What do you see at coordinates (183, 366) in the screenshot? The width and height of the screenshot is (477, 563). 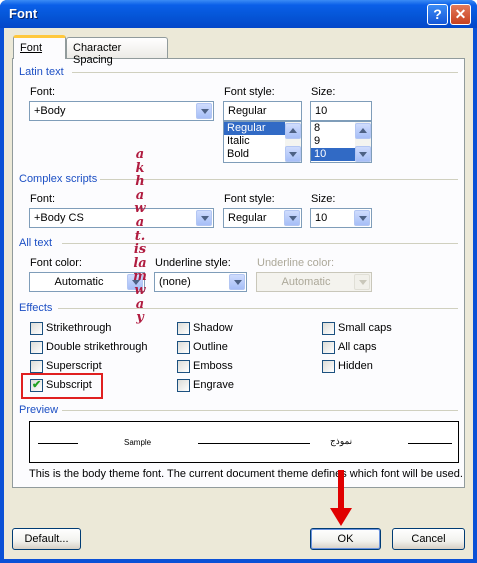 I see `emboss-checkbox` at bounding box center [183, 366].